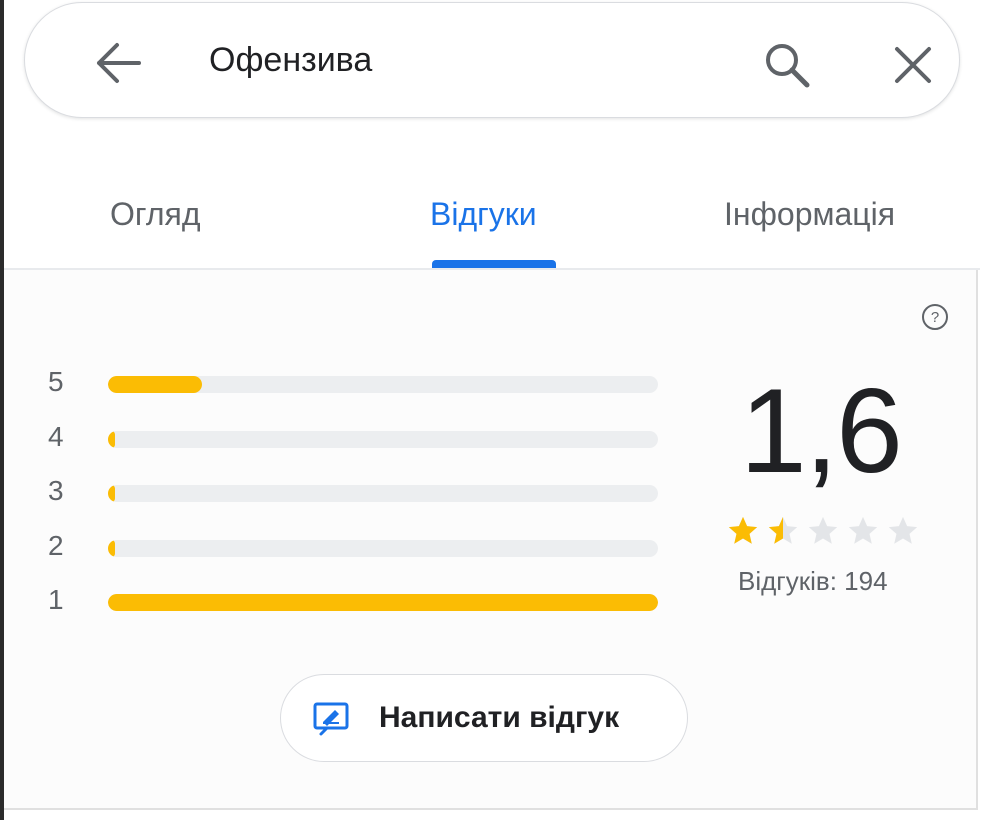  I want to click on write-review-button: Написати відгук, so click(484, 718).